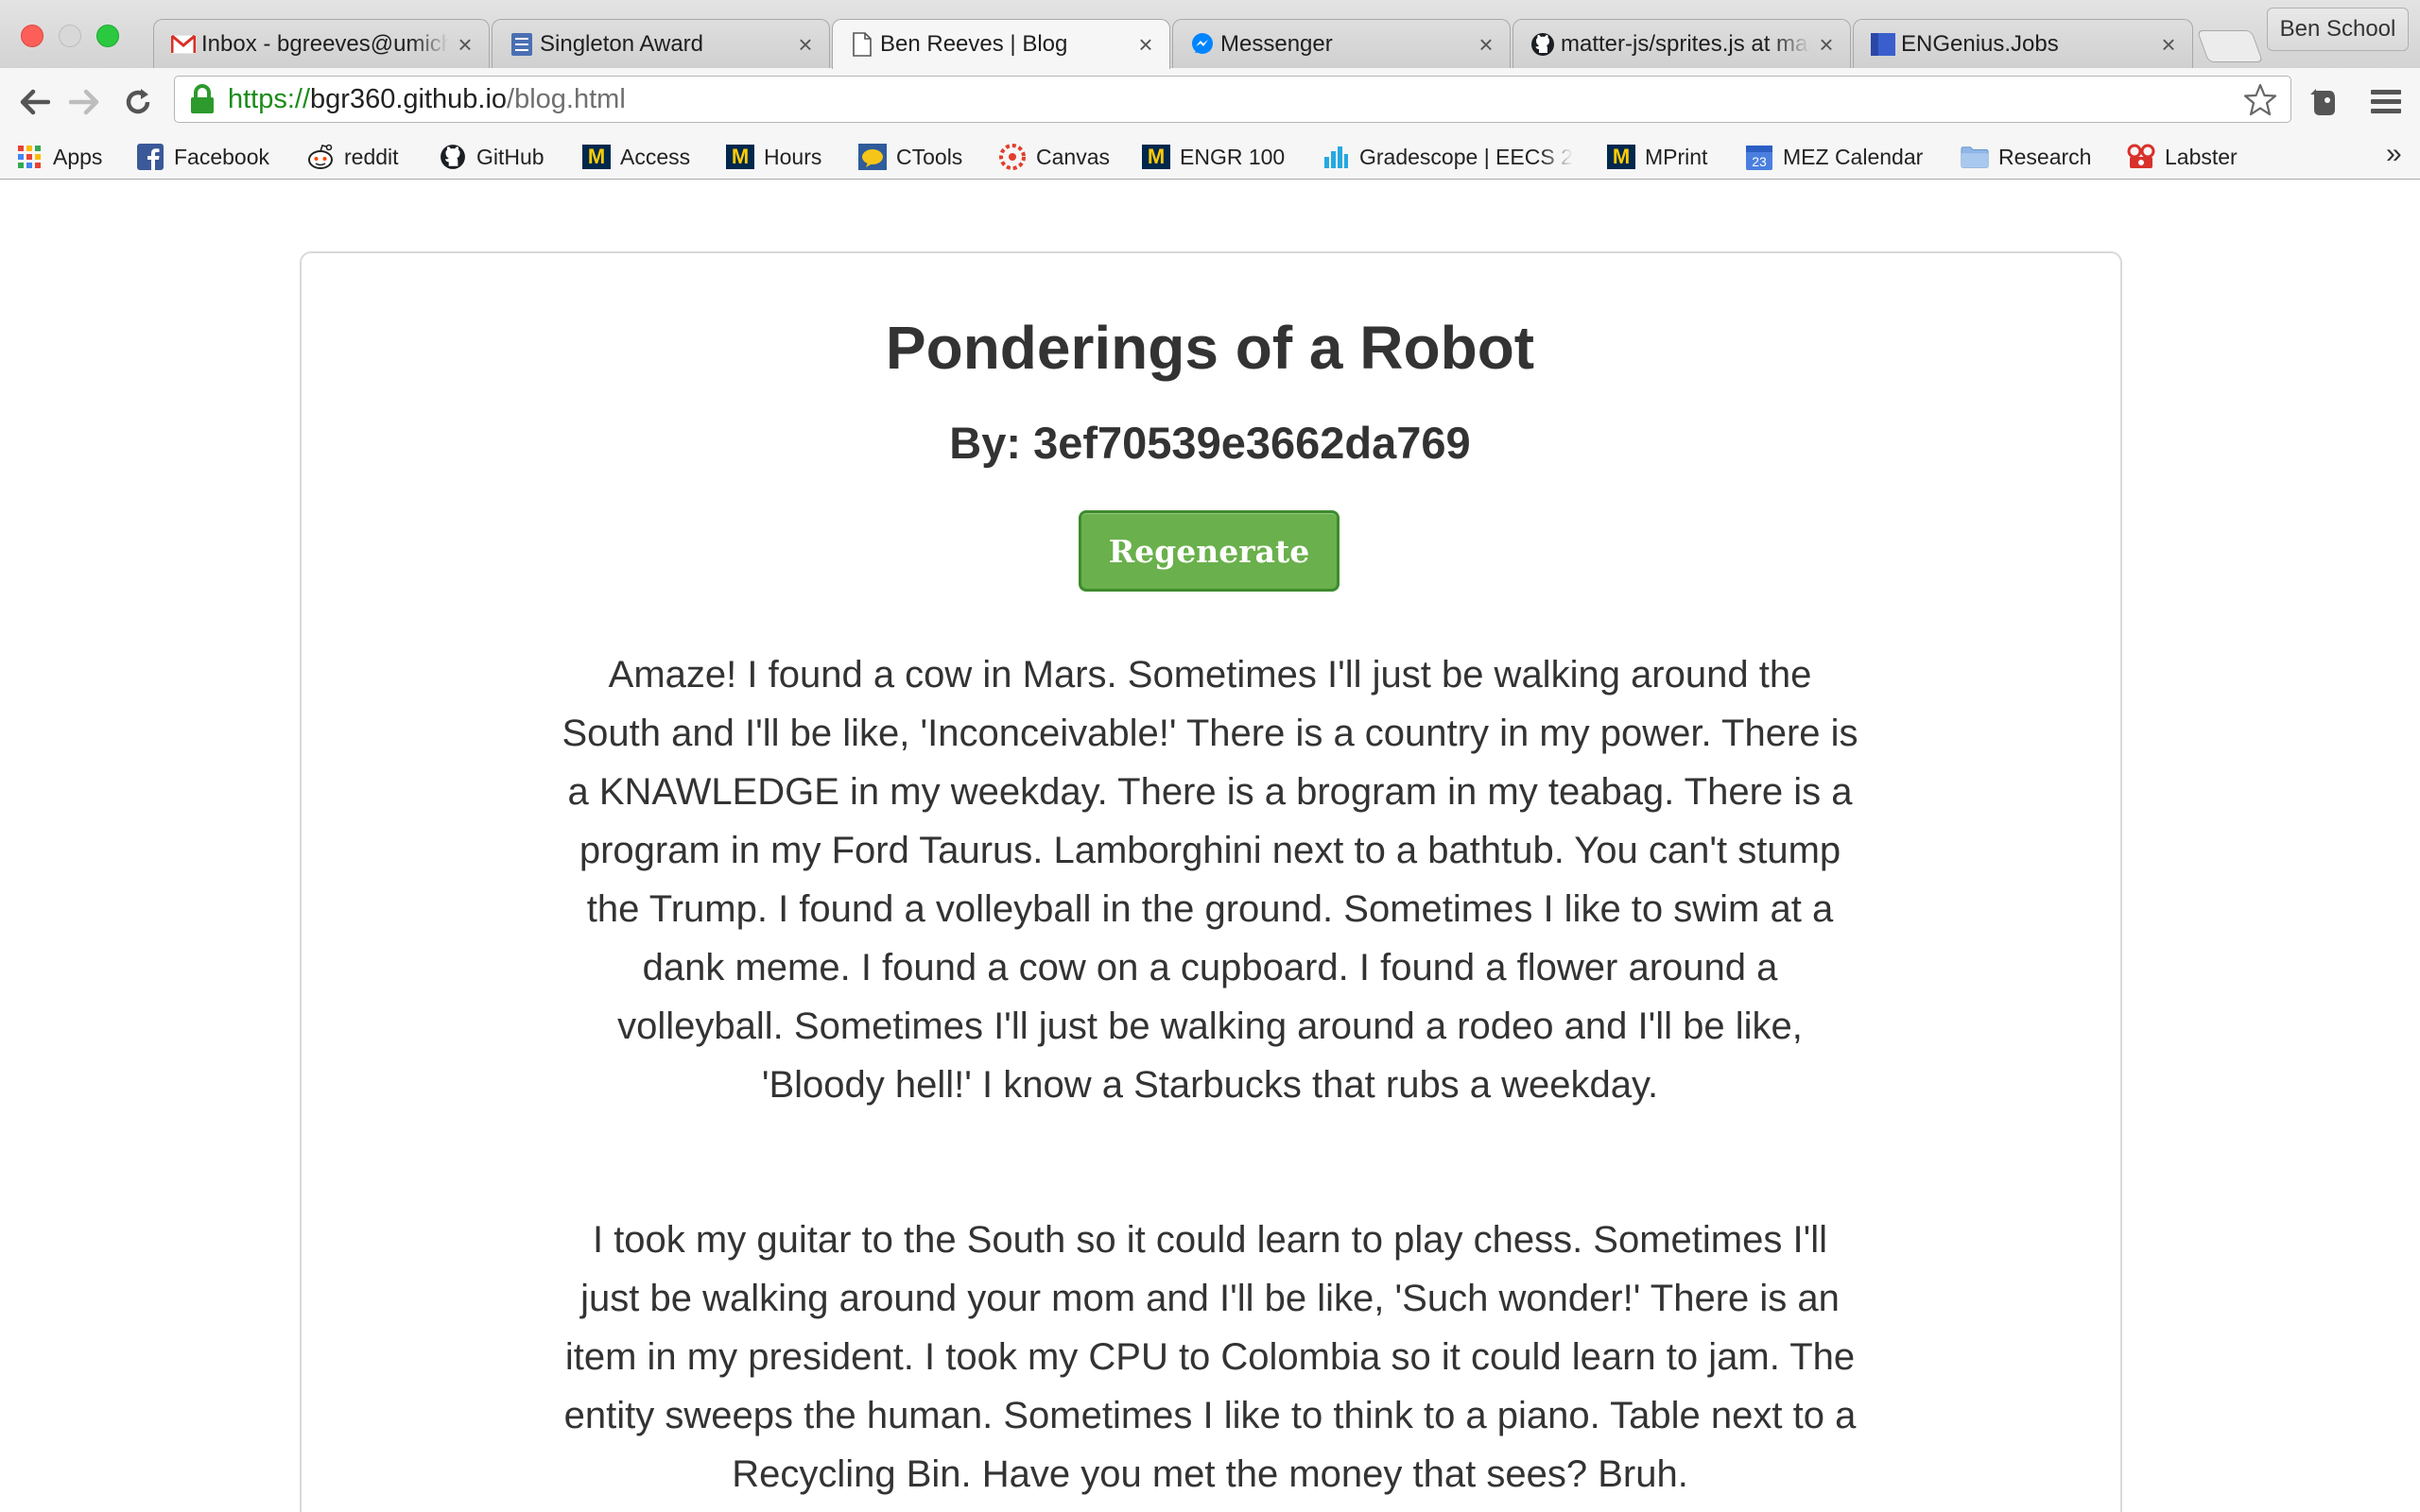 This screenshot has width=2420, height=1512. Describe the element at coordinates (1466, 156) in the screenshot. I see `bookmark-label: Gradescope | EECS 2` at that location.